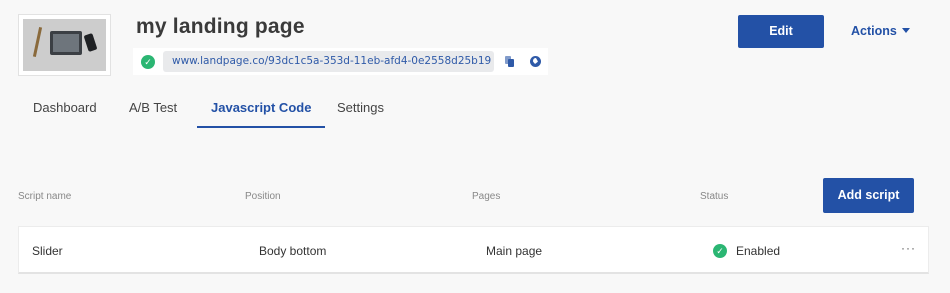 Image resolution: width=950 pixels, height=293 pixels. Describe the element at coordinates (874, 31) in the screenshot. I see `actions-label: Actions` at that location.